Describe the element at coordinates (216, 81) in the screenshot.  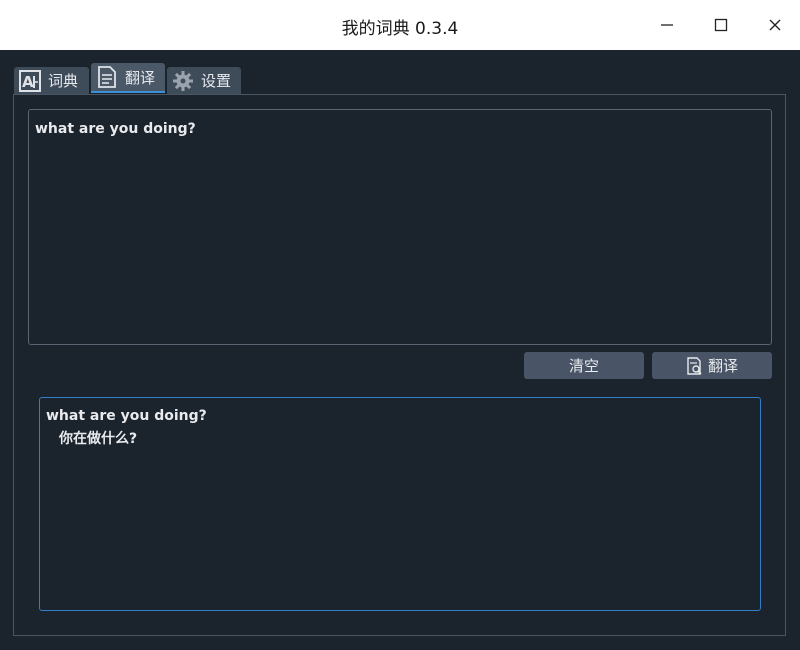
I see `tab-settings-label: 设置` at that location.